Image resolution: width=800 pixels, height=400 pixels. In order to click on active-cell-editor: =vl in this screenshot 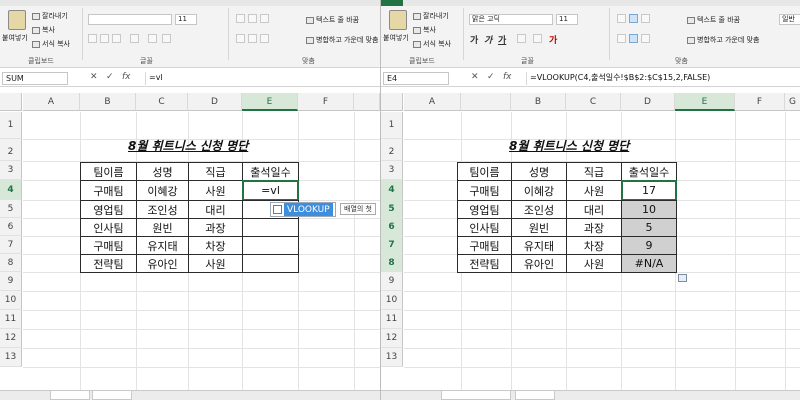, I will do `click(270, 190)`.